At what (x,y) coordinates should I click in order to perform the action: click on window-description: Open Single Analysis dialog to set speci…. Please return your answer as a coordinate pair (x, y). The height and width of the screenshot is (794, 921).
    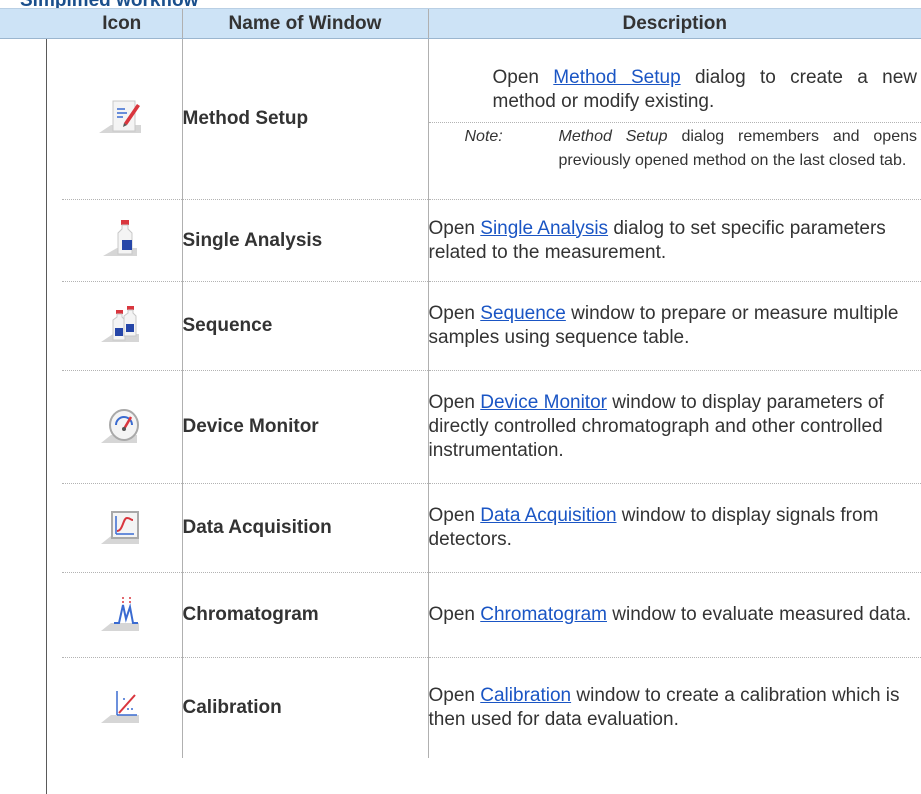
    Looking at the image, I should click on (674, 240).